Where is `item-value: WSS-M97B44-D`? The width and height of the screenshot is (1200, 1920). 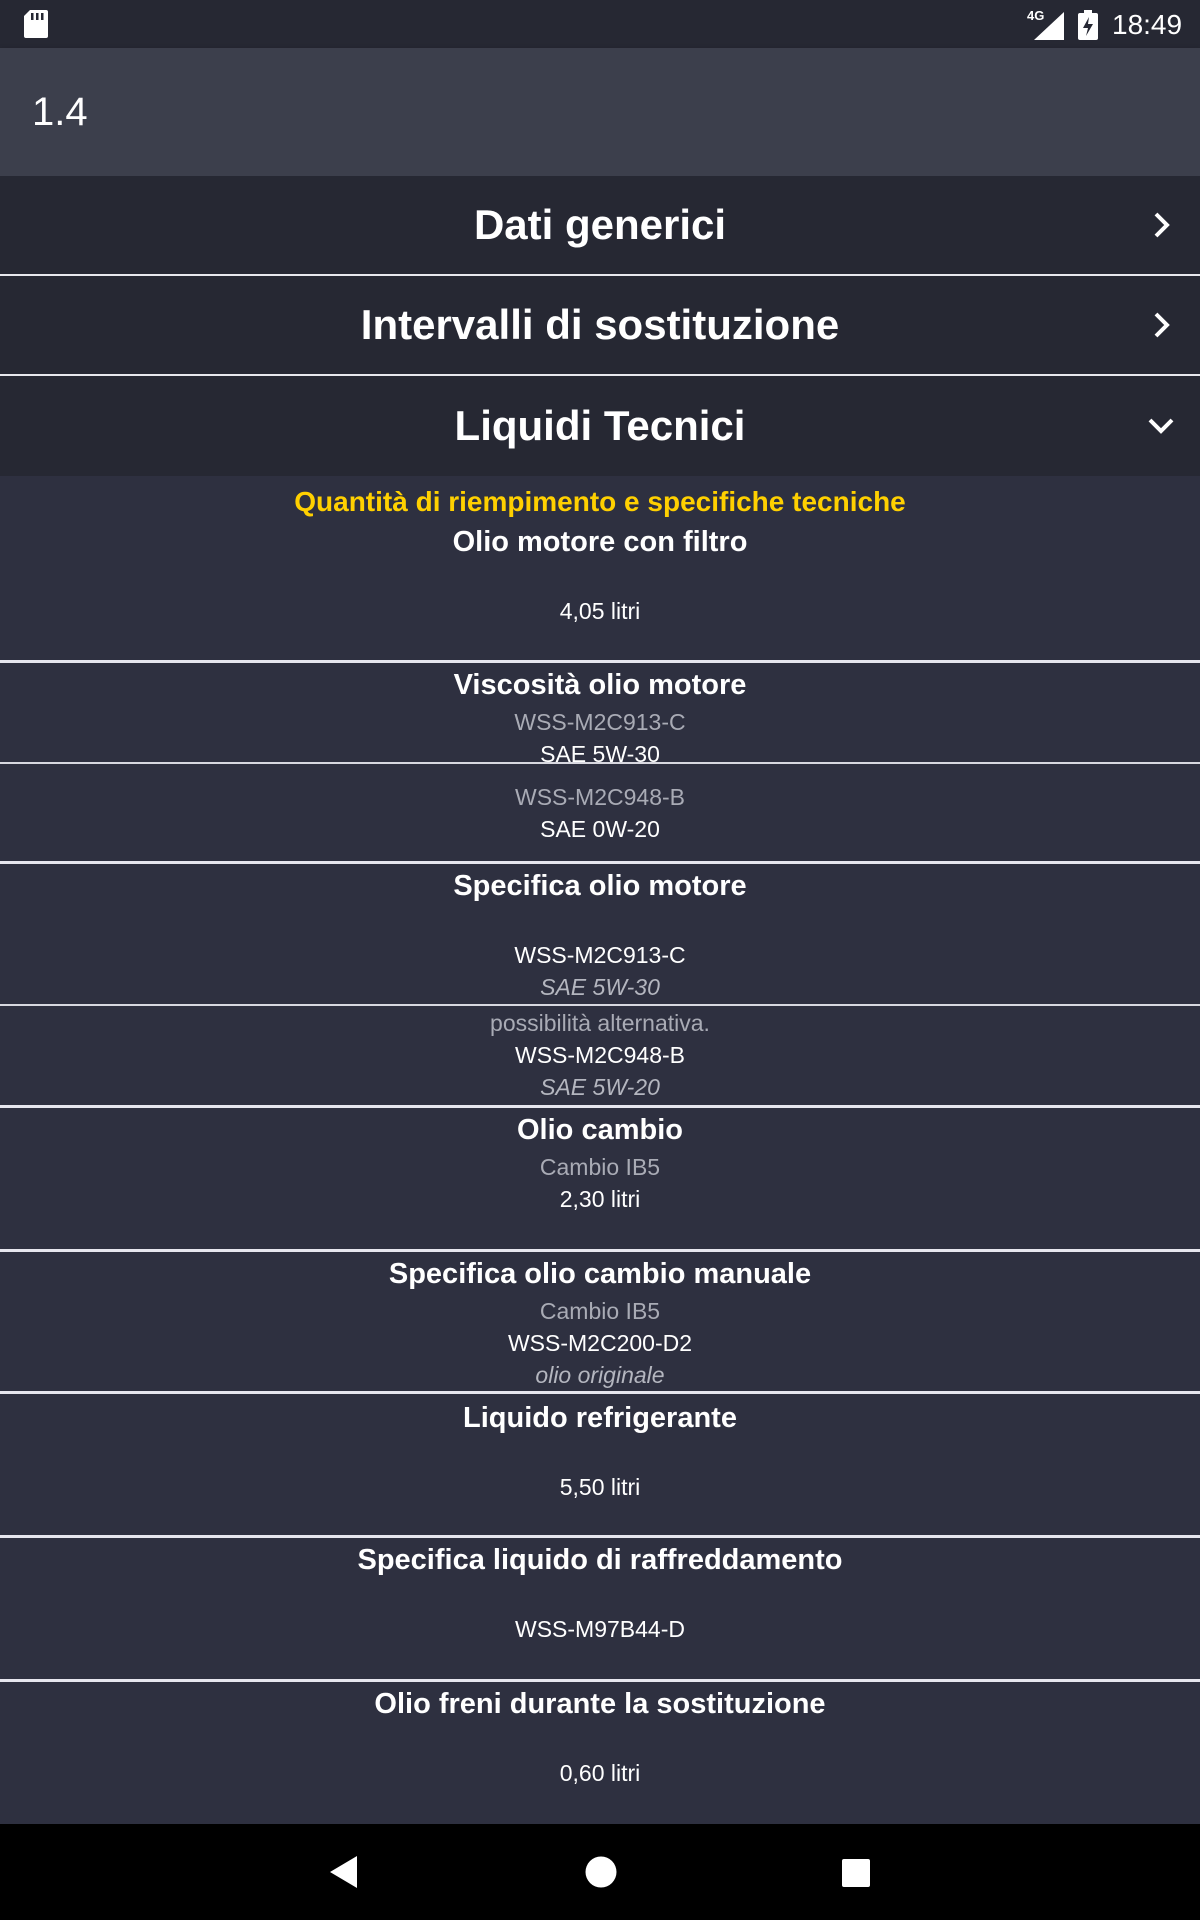
item-value: WSS-M97B44-D is located at coordinates (600, 1629).